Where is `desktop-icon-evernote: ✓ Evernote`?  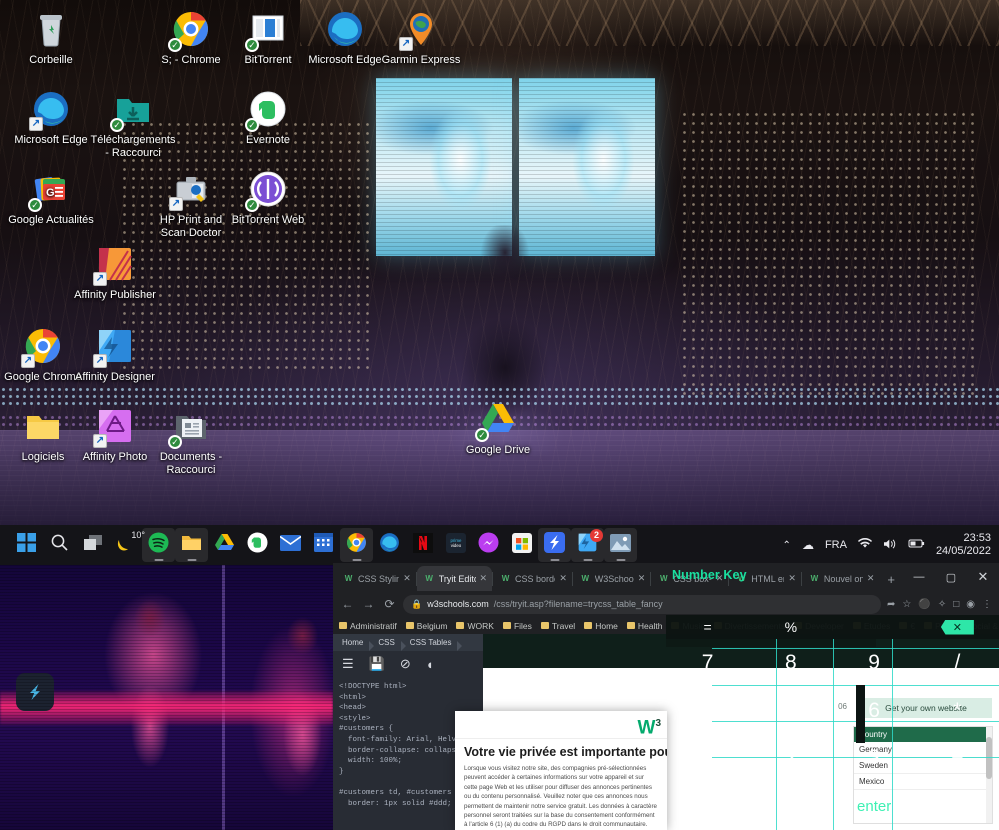 desktop-icon-evernote: ✓ Evernote is located at coordinates (268, 117).